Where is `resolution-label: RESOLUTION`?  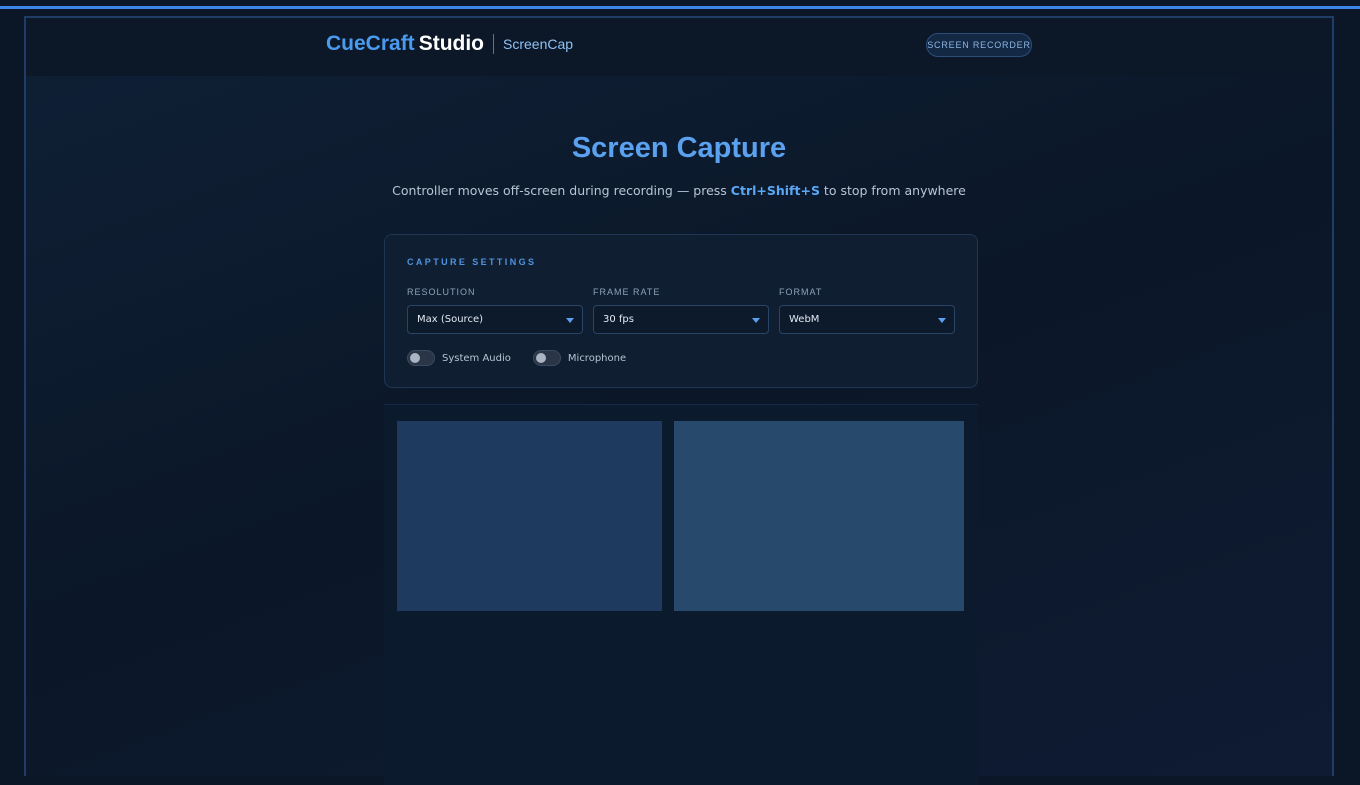 resolution-label: RESOLUTION is located at coordinates (441, 292).